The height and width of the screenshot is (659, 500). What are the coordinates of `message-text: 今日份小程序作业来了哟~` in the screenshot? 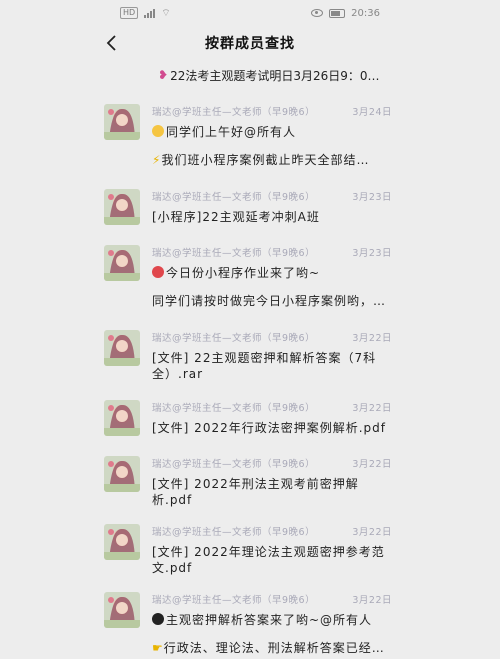 It's located at (270, 273).